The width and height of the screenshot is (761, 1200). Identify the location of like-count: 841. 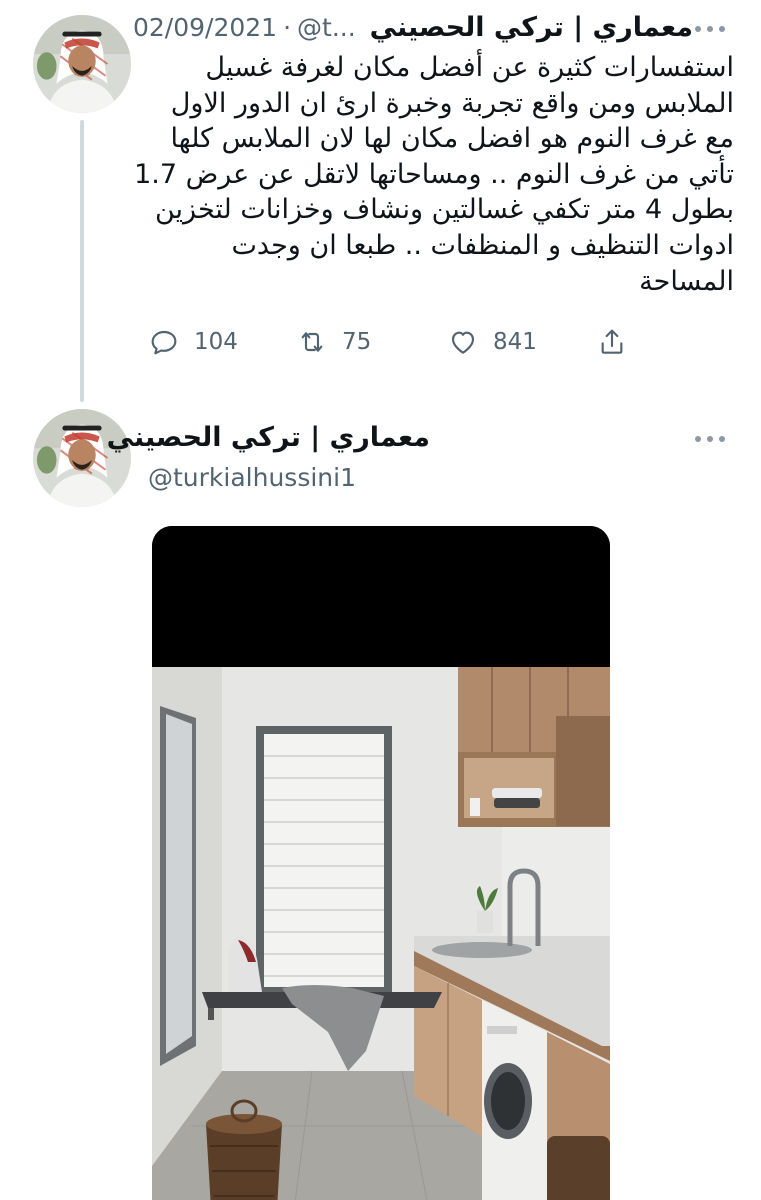
(515, 342).